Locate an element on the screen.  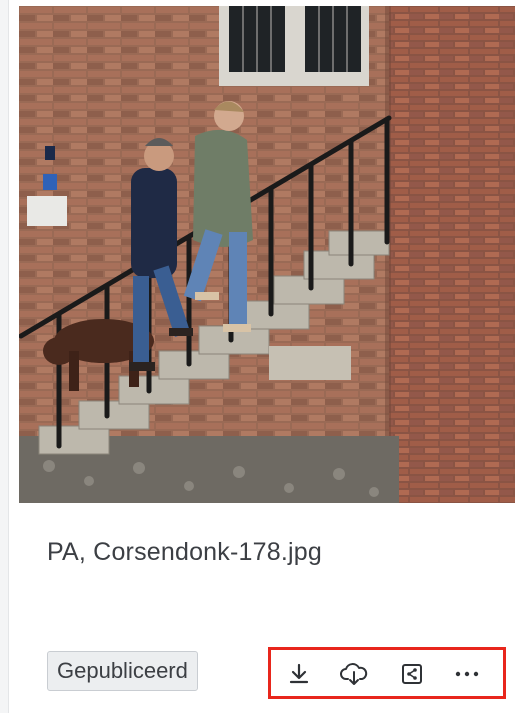
share-icon is located at coordinates (412, 674).